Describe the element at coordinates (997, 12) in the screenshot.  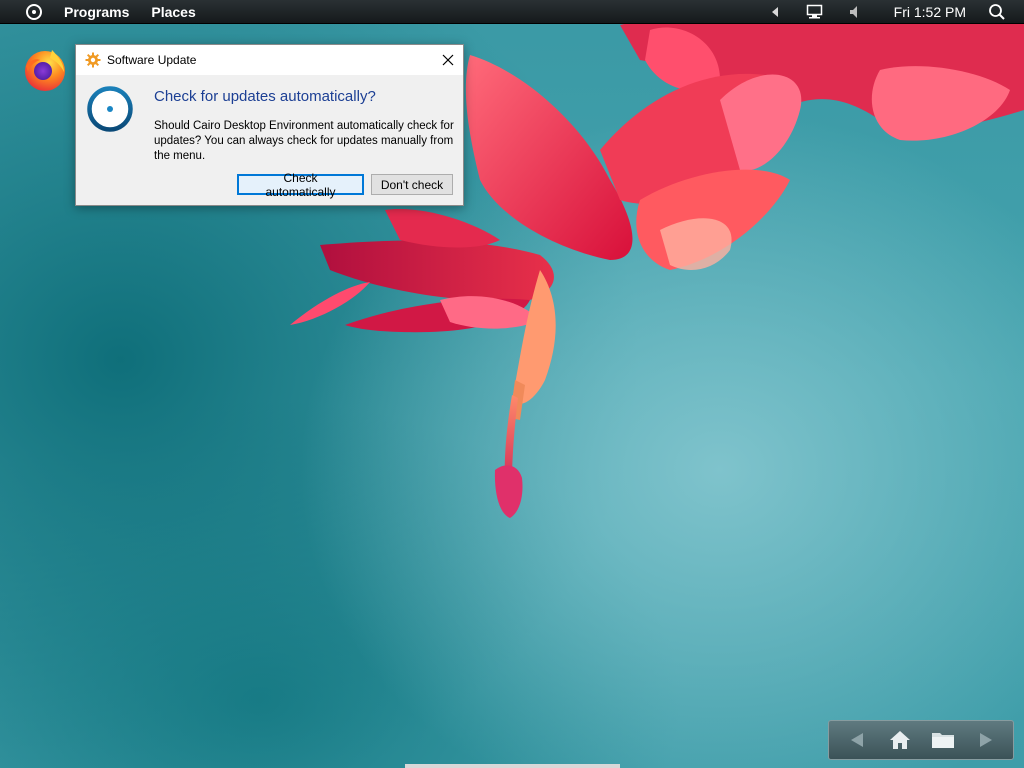
I see `search-icon` at that location.